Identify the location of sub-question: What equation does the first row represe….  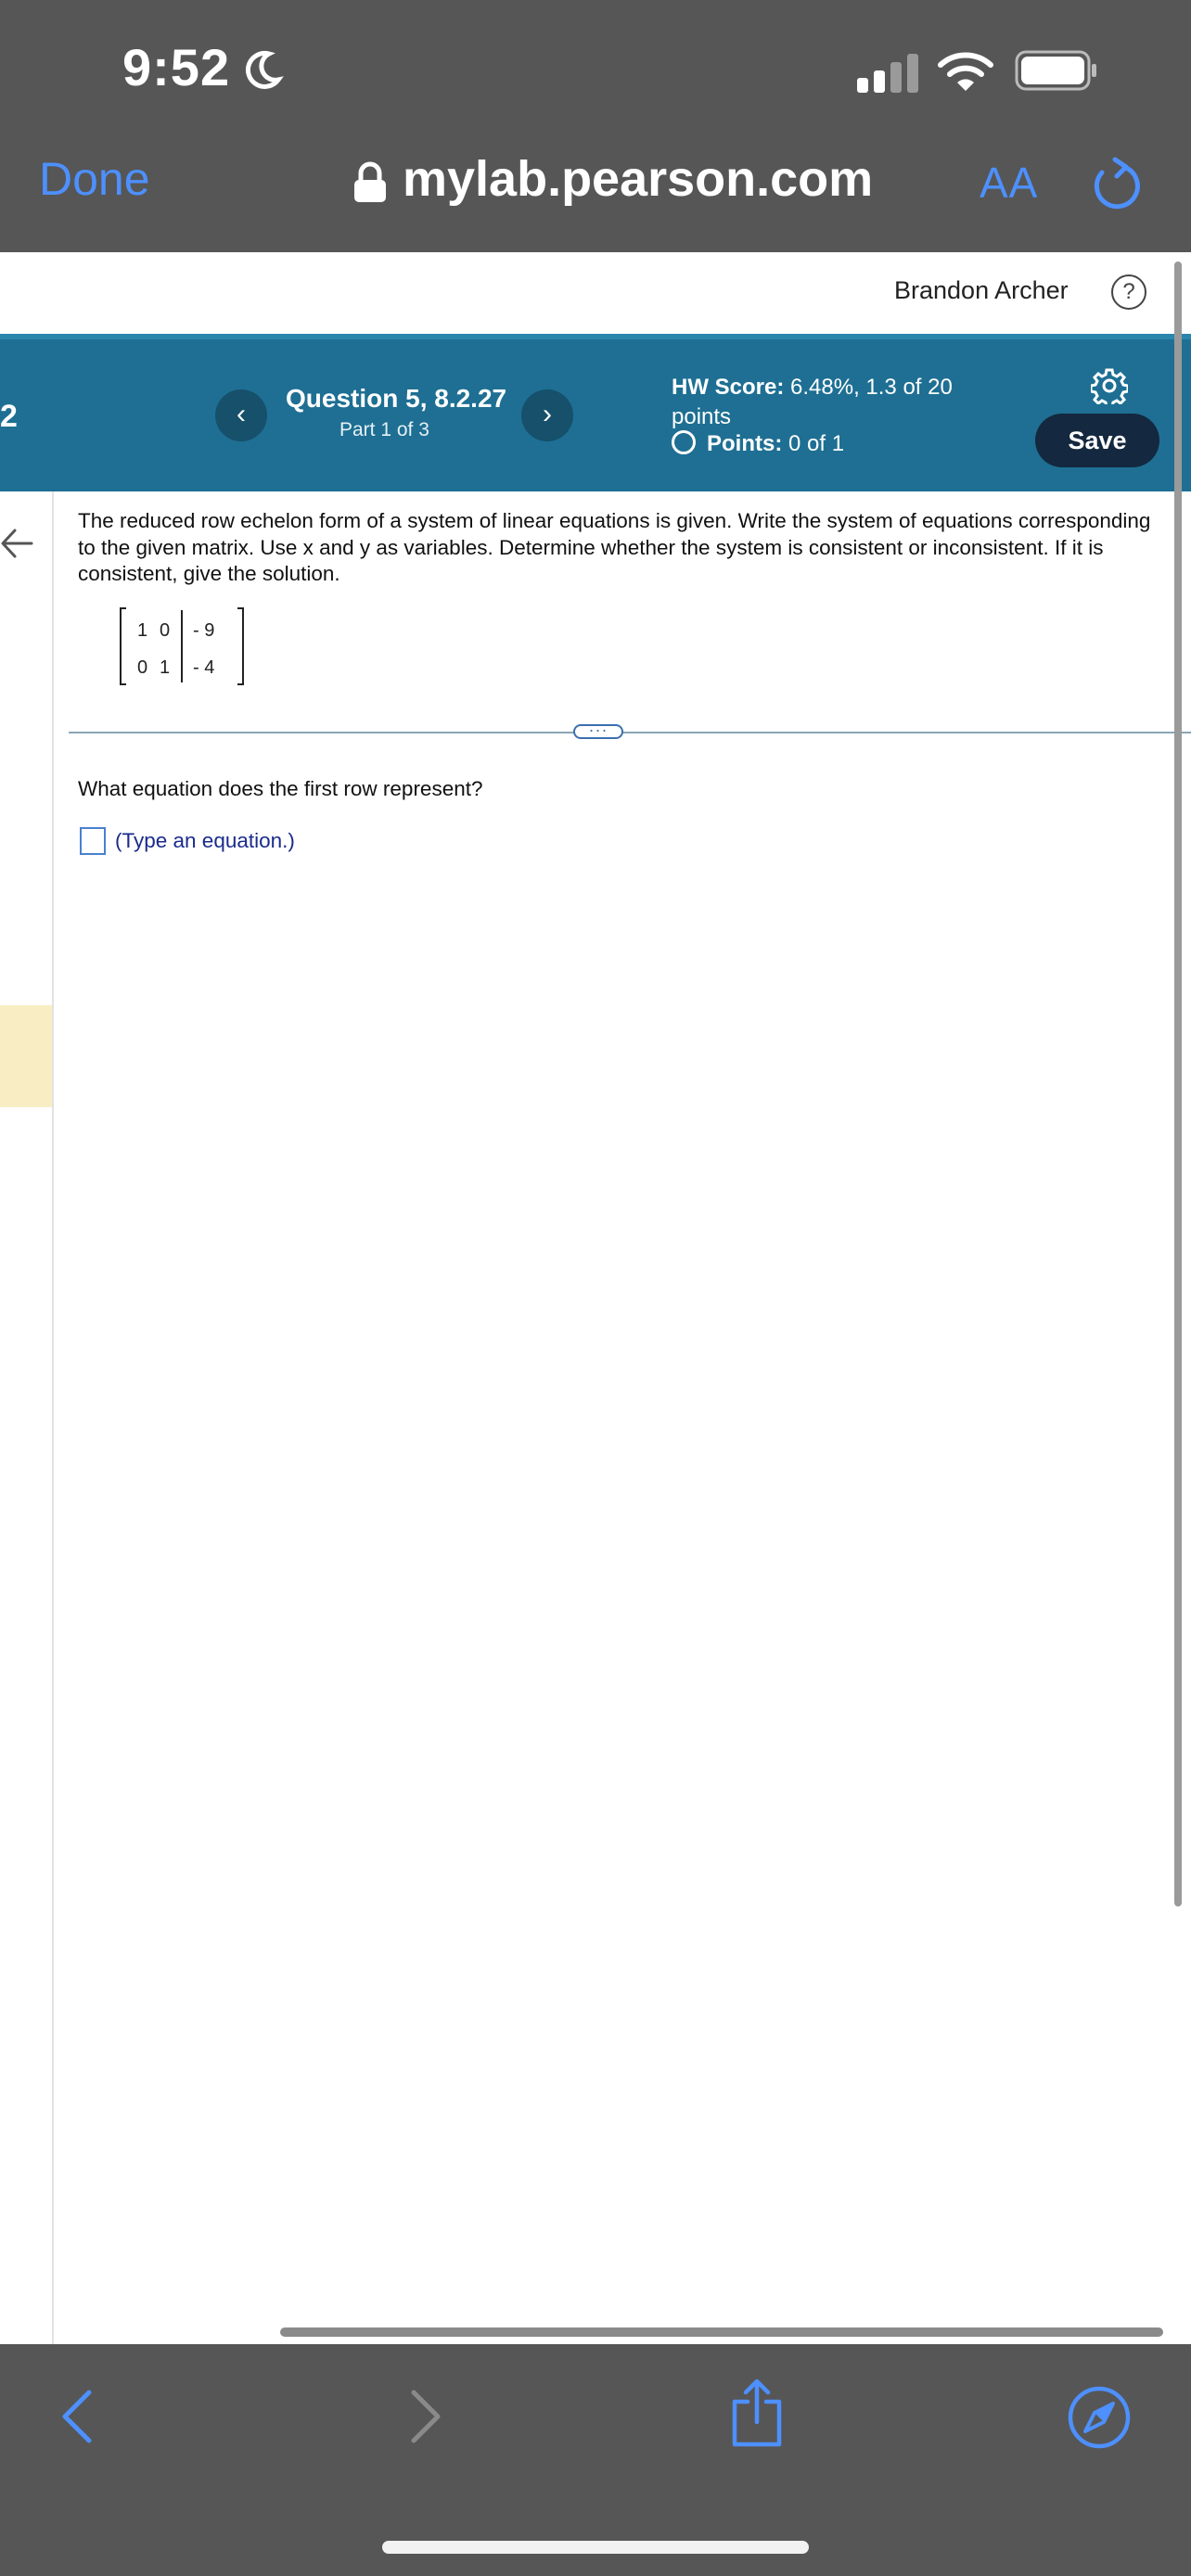
(280, 789).